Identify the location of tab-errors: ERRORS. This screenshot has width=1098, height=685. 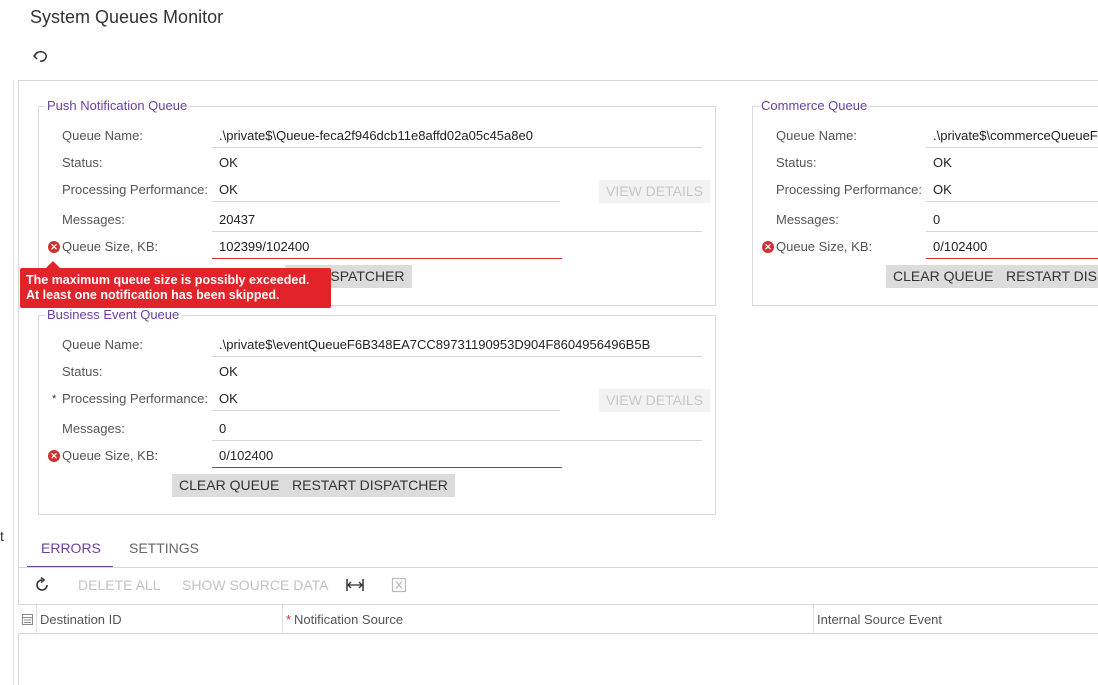
(71, 548).